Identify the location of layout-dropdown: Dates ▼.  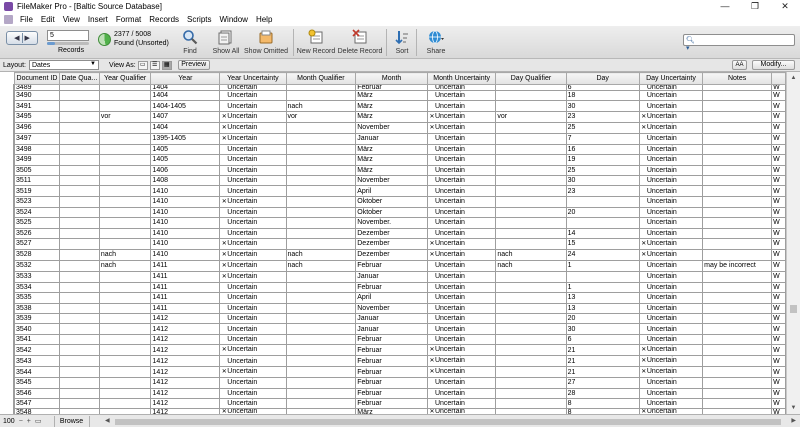
(63, 65).